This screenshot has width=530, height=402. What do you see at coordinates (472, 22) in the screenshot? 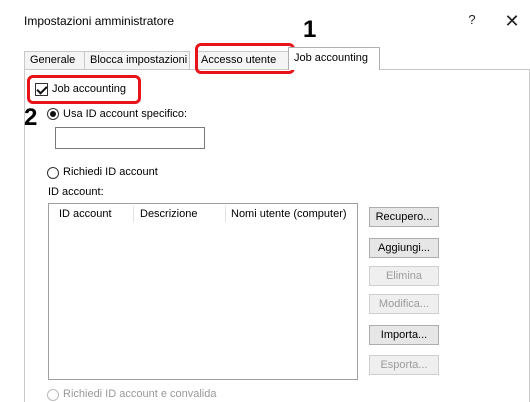
I see `help-button: ?` at bounding box center [472, 22].